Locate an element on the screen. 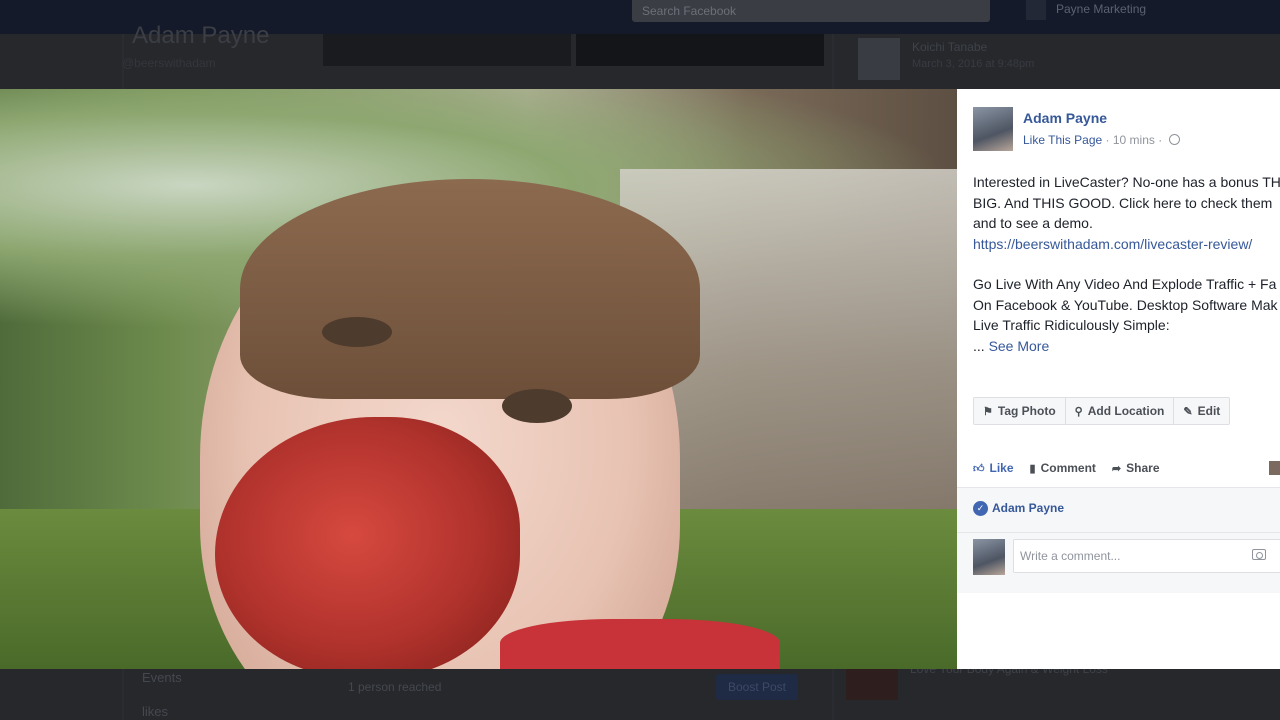 This screenshot has width=1280, height=720. background-feed-name: Koichi Tanabe is located at coordinates (950, 47).